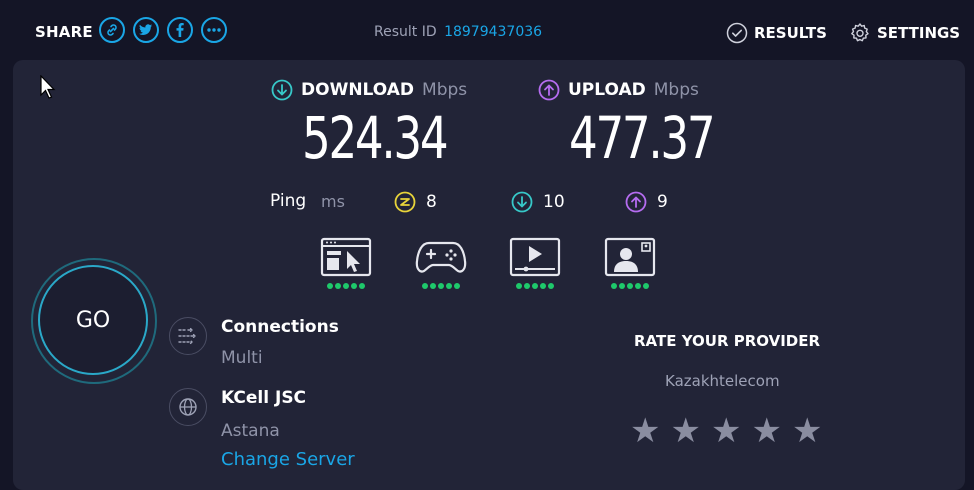  What do you see at coordinates (807, 431) in the screenshot?
I see `star-5: ★` at bounding box center [807, 431].